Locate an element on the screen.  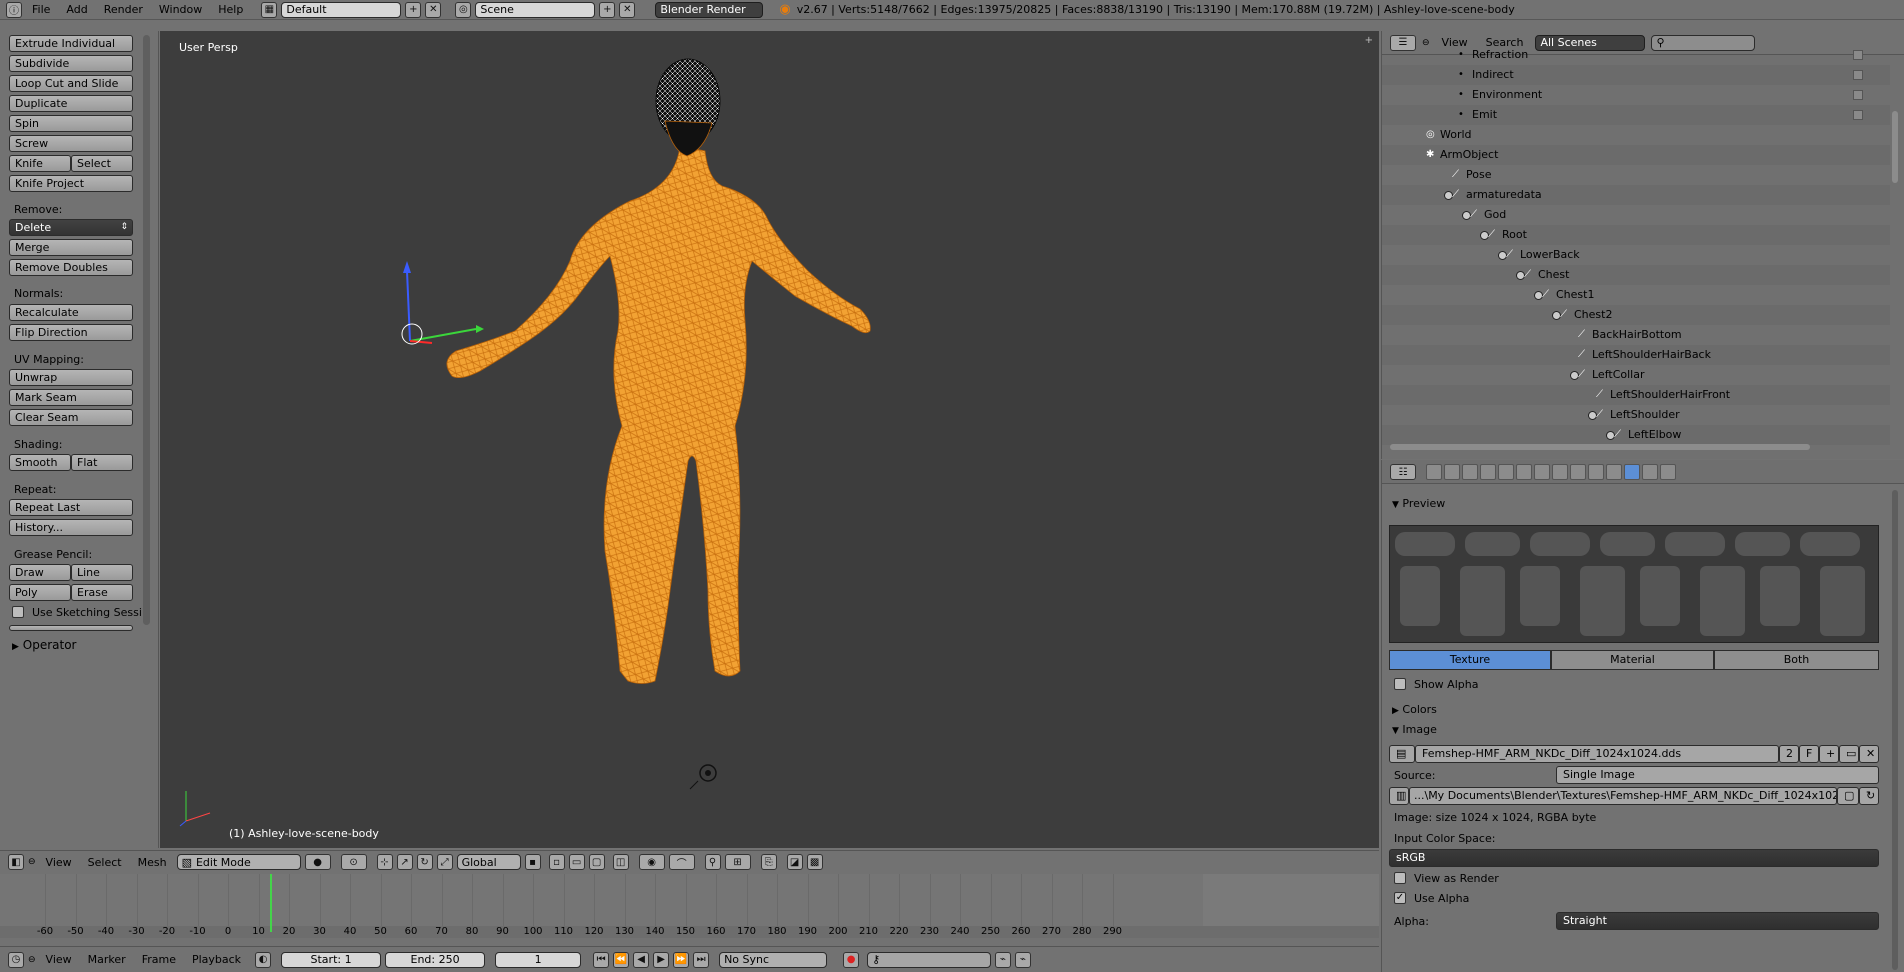
use-alpha-checkbox: ✓ is located at coordinates (1400, 898).